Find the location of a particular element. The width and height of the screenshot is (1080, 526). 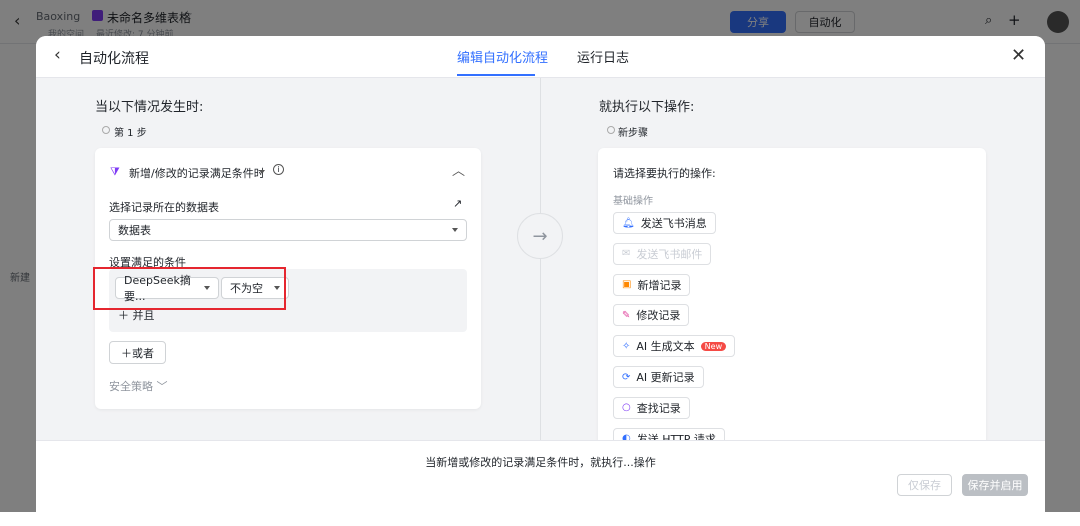

action-label: 查找记录 is located at coordinates (658, 408).